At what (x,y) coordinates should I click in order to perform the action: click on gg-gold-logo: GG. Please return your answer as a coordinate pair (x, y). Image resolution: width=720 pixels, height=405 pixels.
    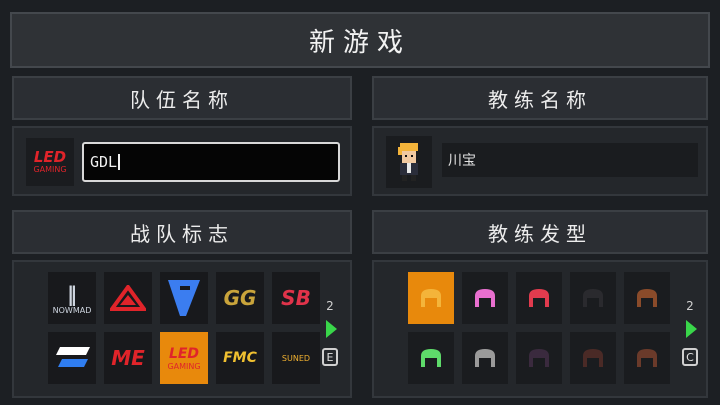
    Looking at the image, I should click on (240, 298).